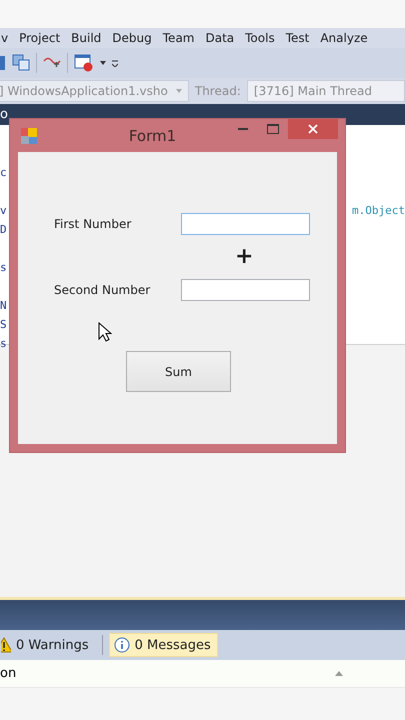 This screenshot has width=405, height=720. What do you see at coordinates (219, 38) in the screenshot?
I see `menu-item: Data` at bounding box center [219, 38].